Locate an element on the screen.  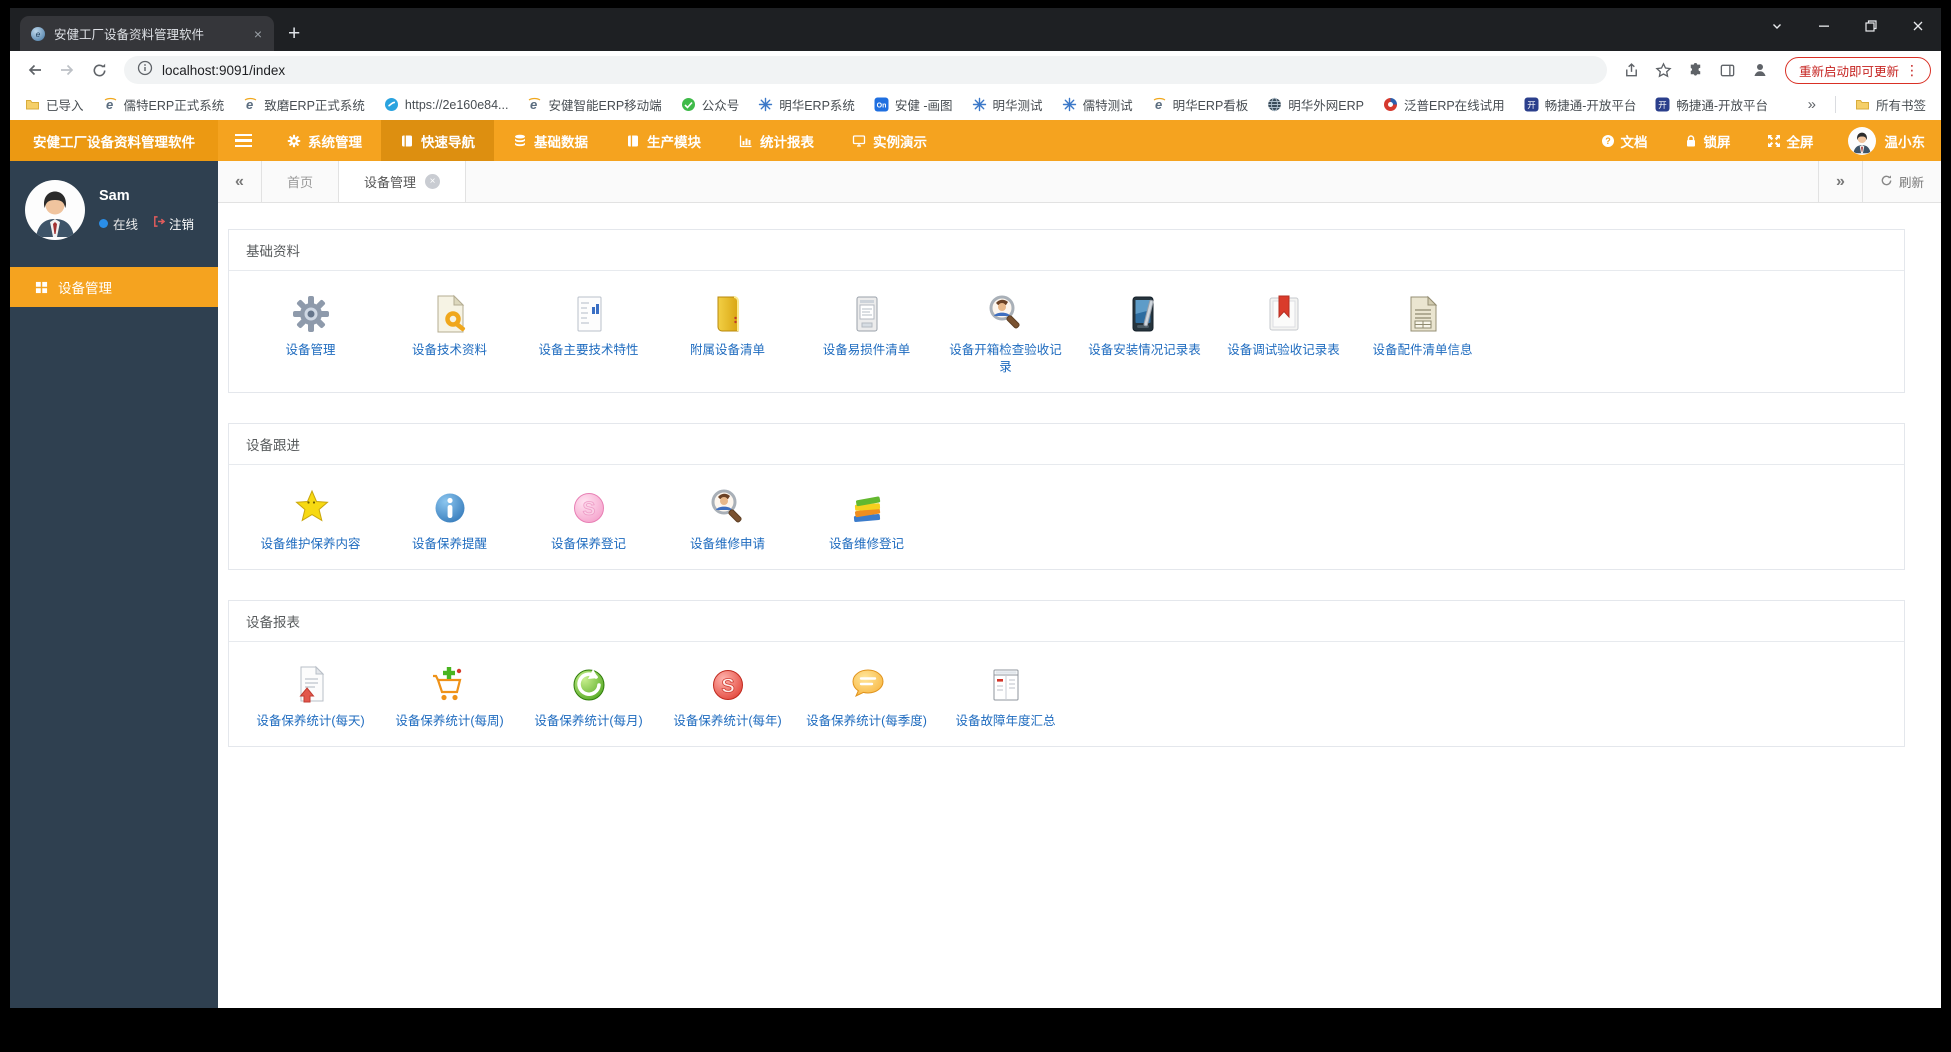
browser-menu-kebab-icon: ⋮ is located at coordinates (1912, 70).